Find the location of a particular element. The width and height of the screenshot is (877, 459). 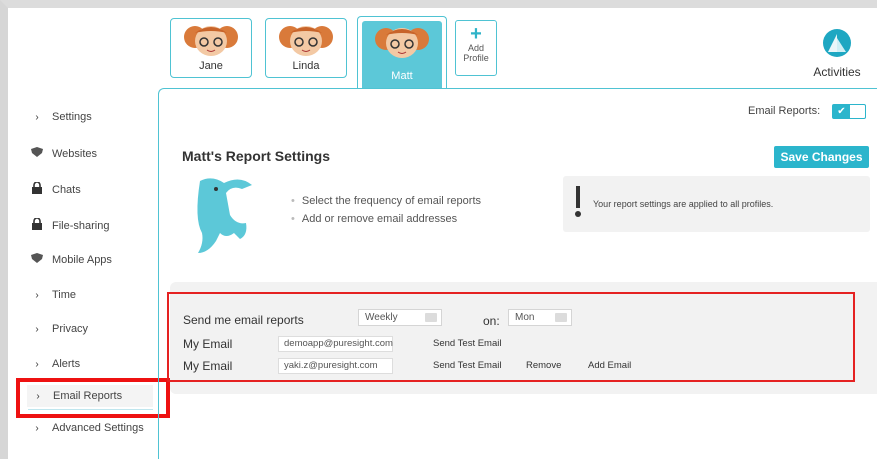

profile-tab-linda: Linda is located at coordinates (306, 48).